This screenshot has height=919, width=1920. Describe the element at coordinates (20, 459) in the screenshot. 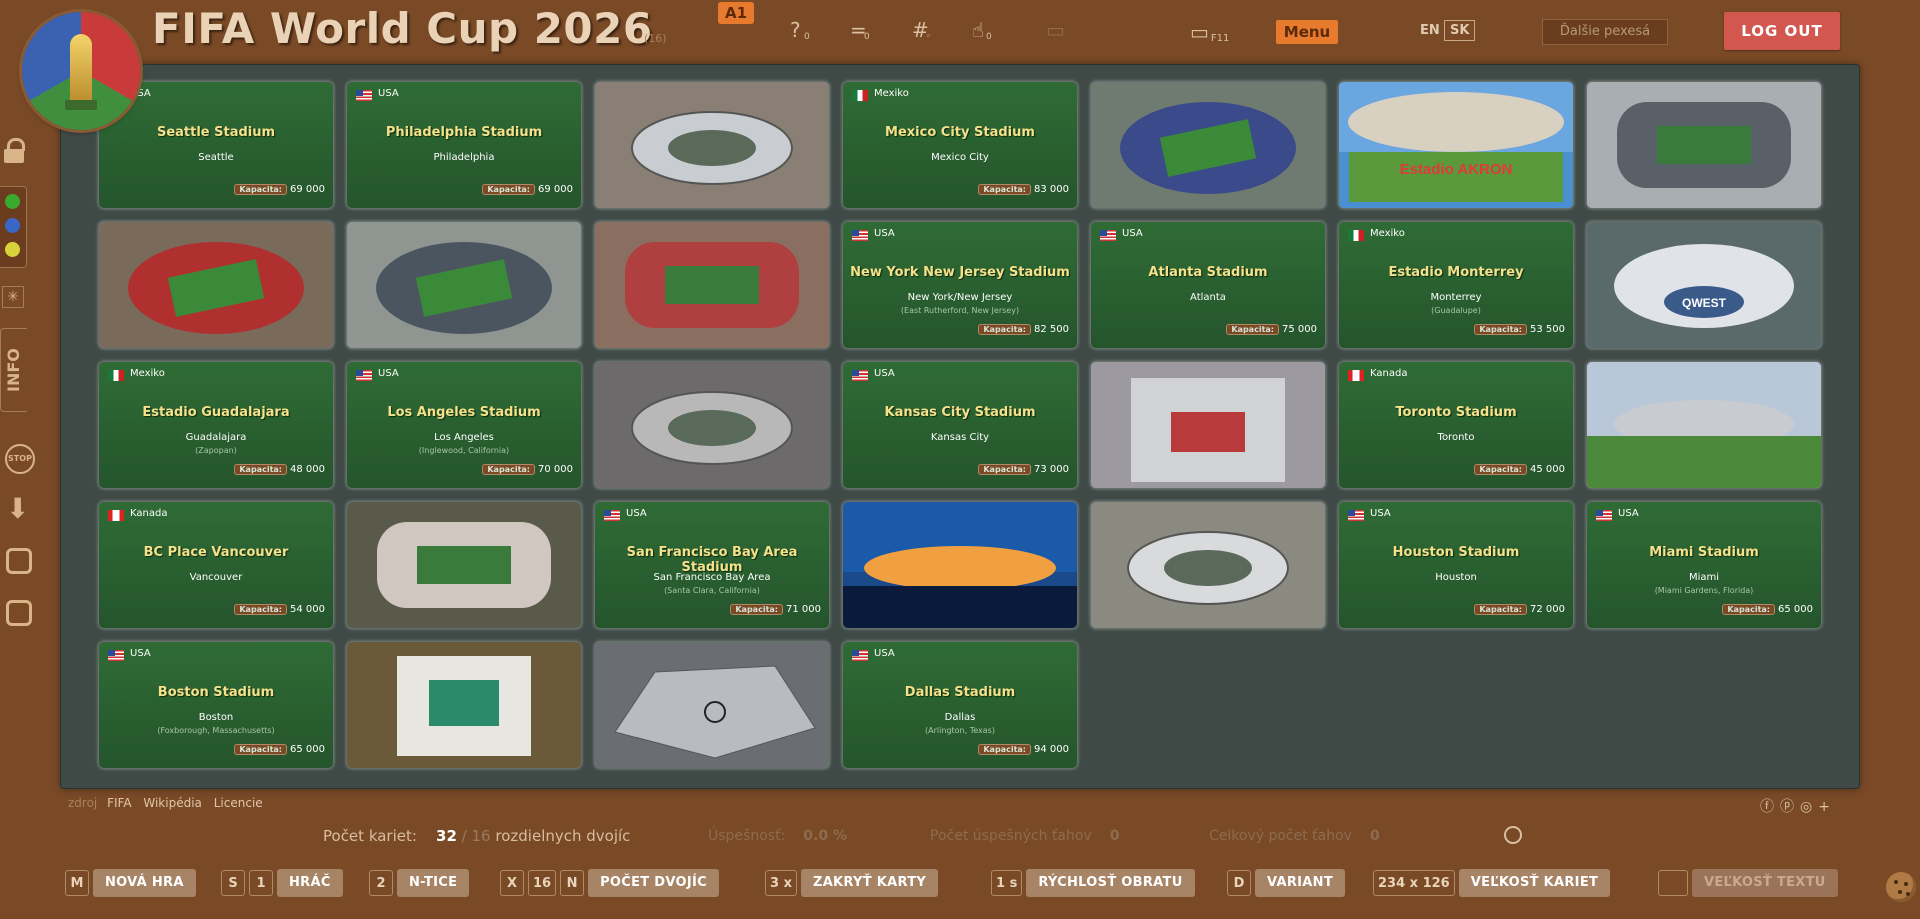

I see `stop-button: STOP` at that location.